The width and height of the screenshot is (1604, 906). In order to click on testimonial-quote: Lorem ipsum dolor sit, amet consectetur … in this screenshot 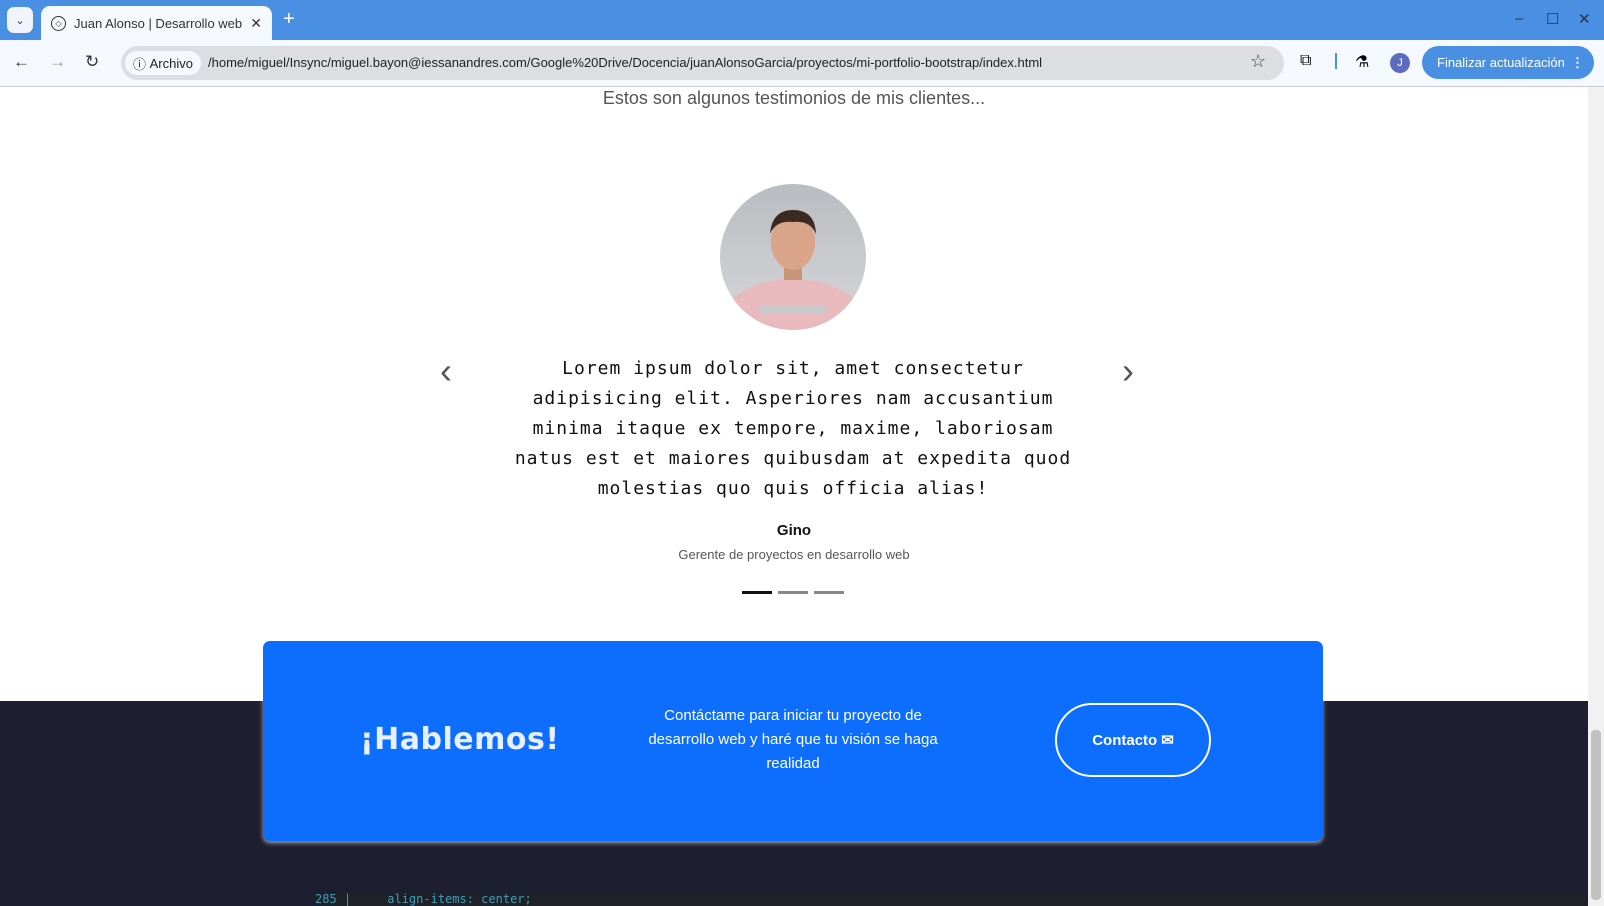, I will do `click(793, 428)`.